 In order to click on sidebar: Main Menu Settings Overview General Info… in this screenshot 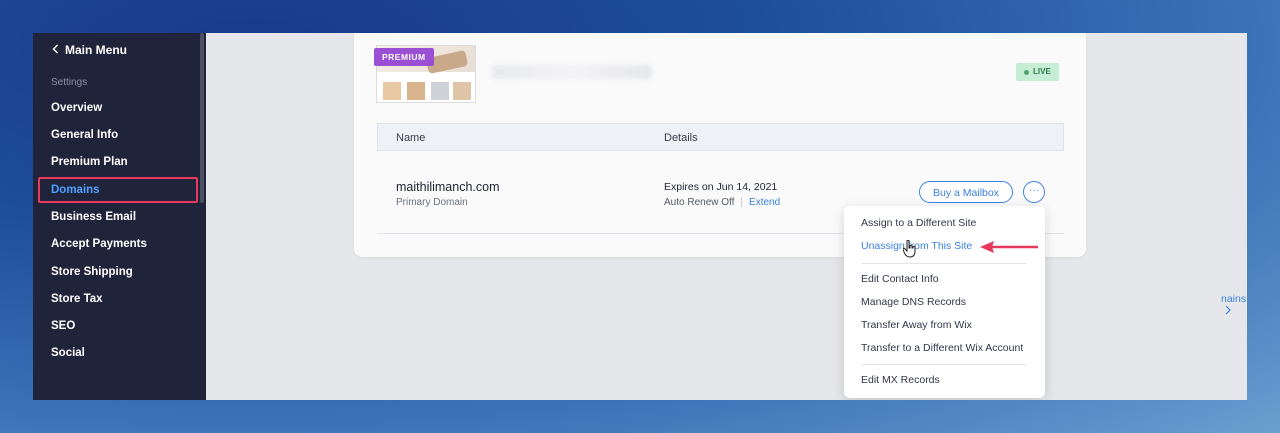, I will do `click(119, 216)`.